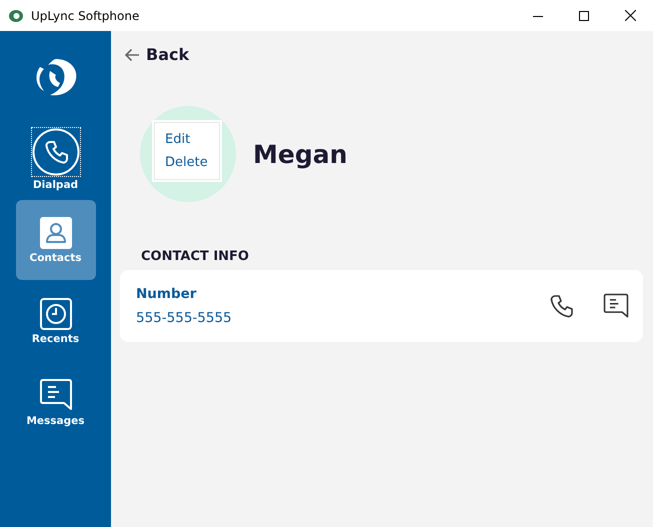 Image resolution: width=653 pixels, height=527 pixels. Describe the element at coordinates (630, 15) in the screenshot. I see `close-icon` at that location.